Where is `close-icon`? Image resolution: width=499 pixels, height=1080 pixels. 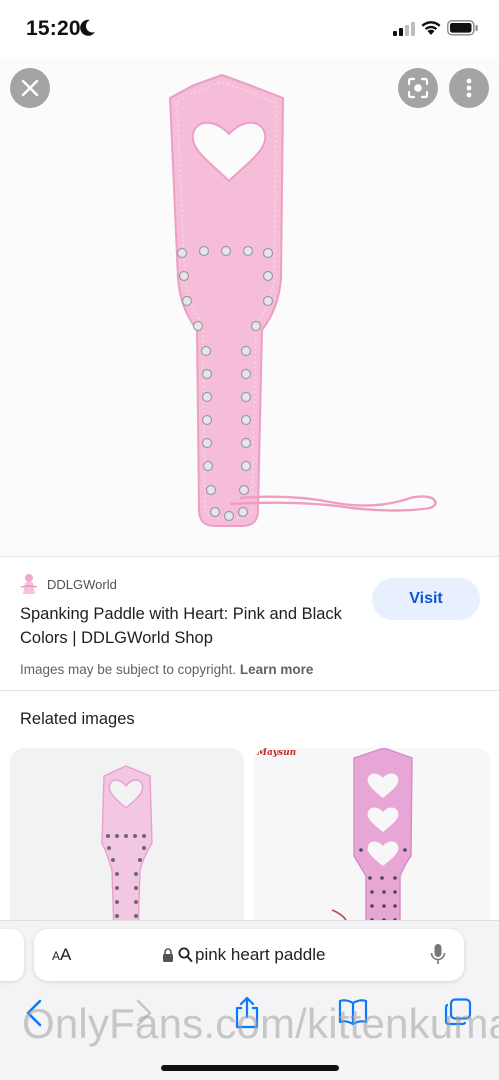
close-icon is located at coordinates (30, 88).